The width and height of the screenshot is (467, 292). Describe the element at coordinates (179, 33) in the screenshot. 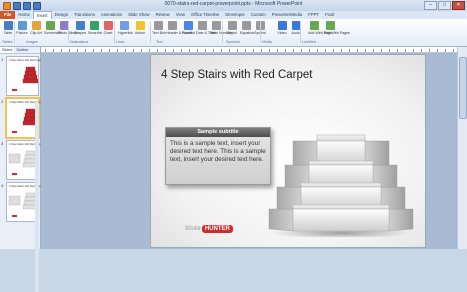

I see `ribbon-button-label: Header & Footer` at that location.